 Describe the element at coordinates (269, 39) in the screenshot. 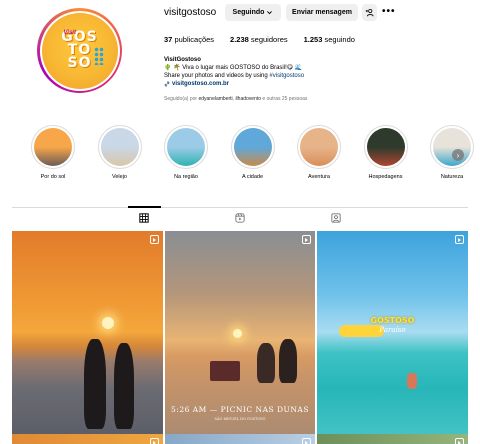

I see `followers-label: seguidores` at that location.